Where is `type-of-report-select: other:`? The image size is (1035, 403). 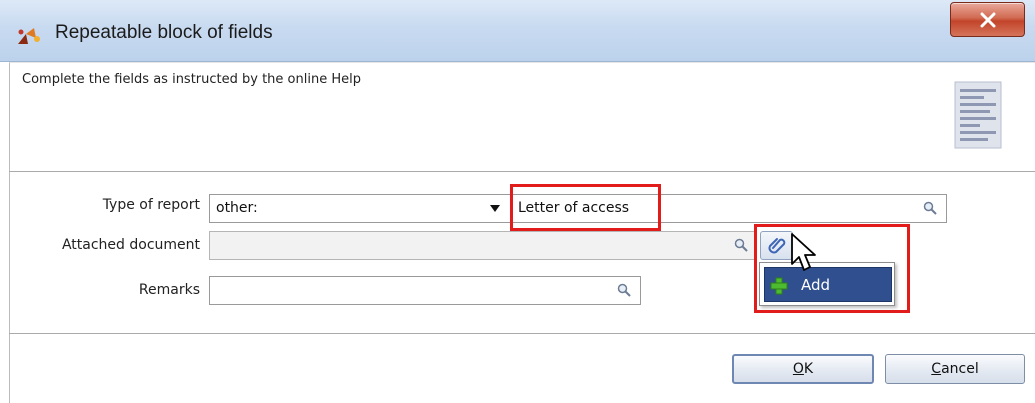
type-of-report-select: other: is located at coordinates (360, 208).